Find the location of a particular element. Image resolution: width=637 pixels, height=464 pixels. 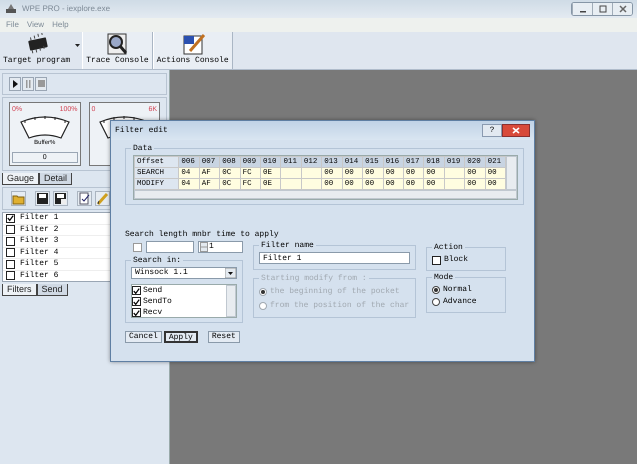

dialog-button: Reset is located at coordinates (224, 337).